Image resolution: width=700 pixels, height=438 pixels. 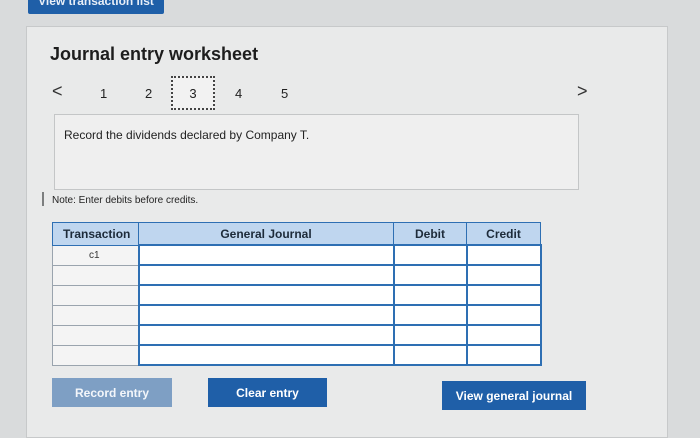 I want to click on view-transaction-list-label: View transaction list, so click(x=96, y=4).